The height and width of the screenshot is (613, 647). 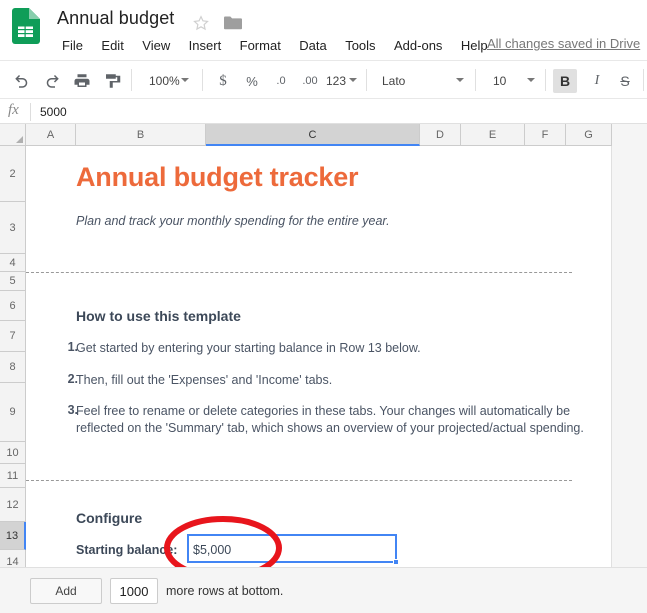 I want to click on column-header-g: G, so click(x=589, y=135).